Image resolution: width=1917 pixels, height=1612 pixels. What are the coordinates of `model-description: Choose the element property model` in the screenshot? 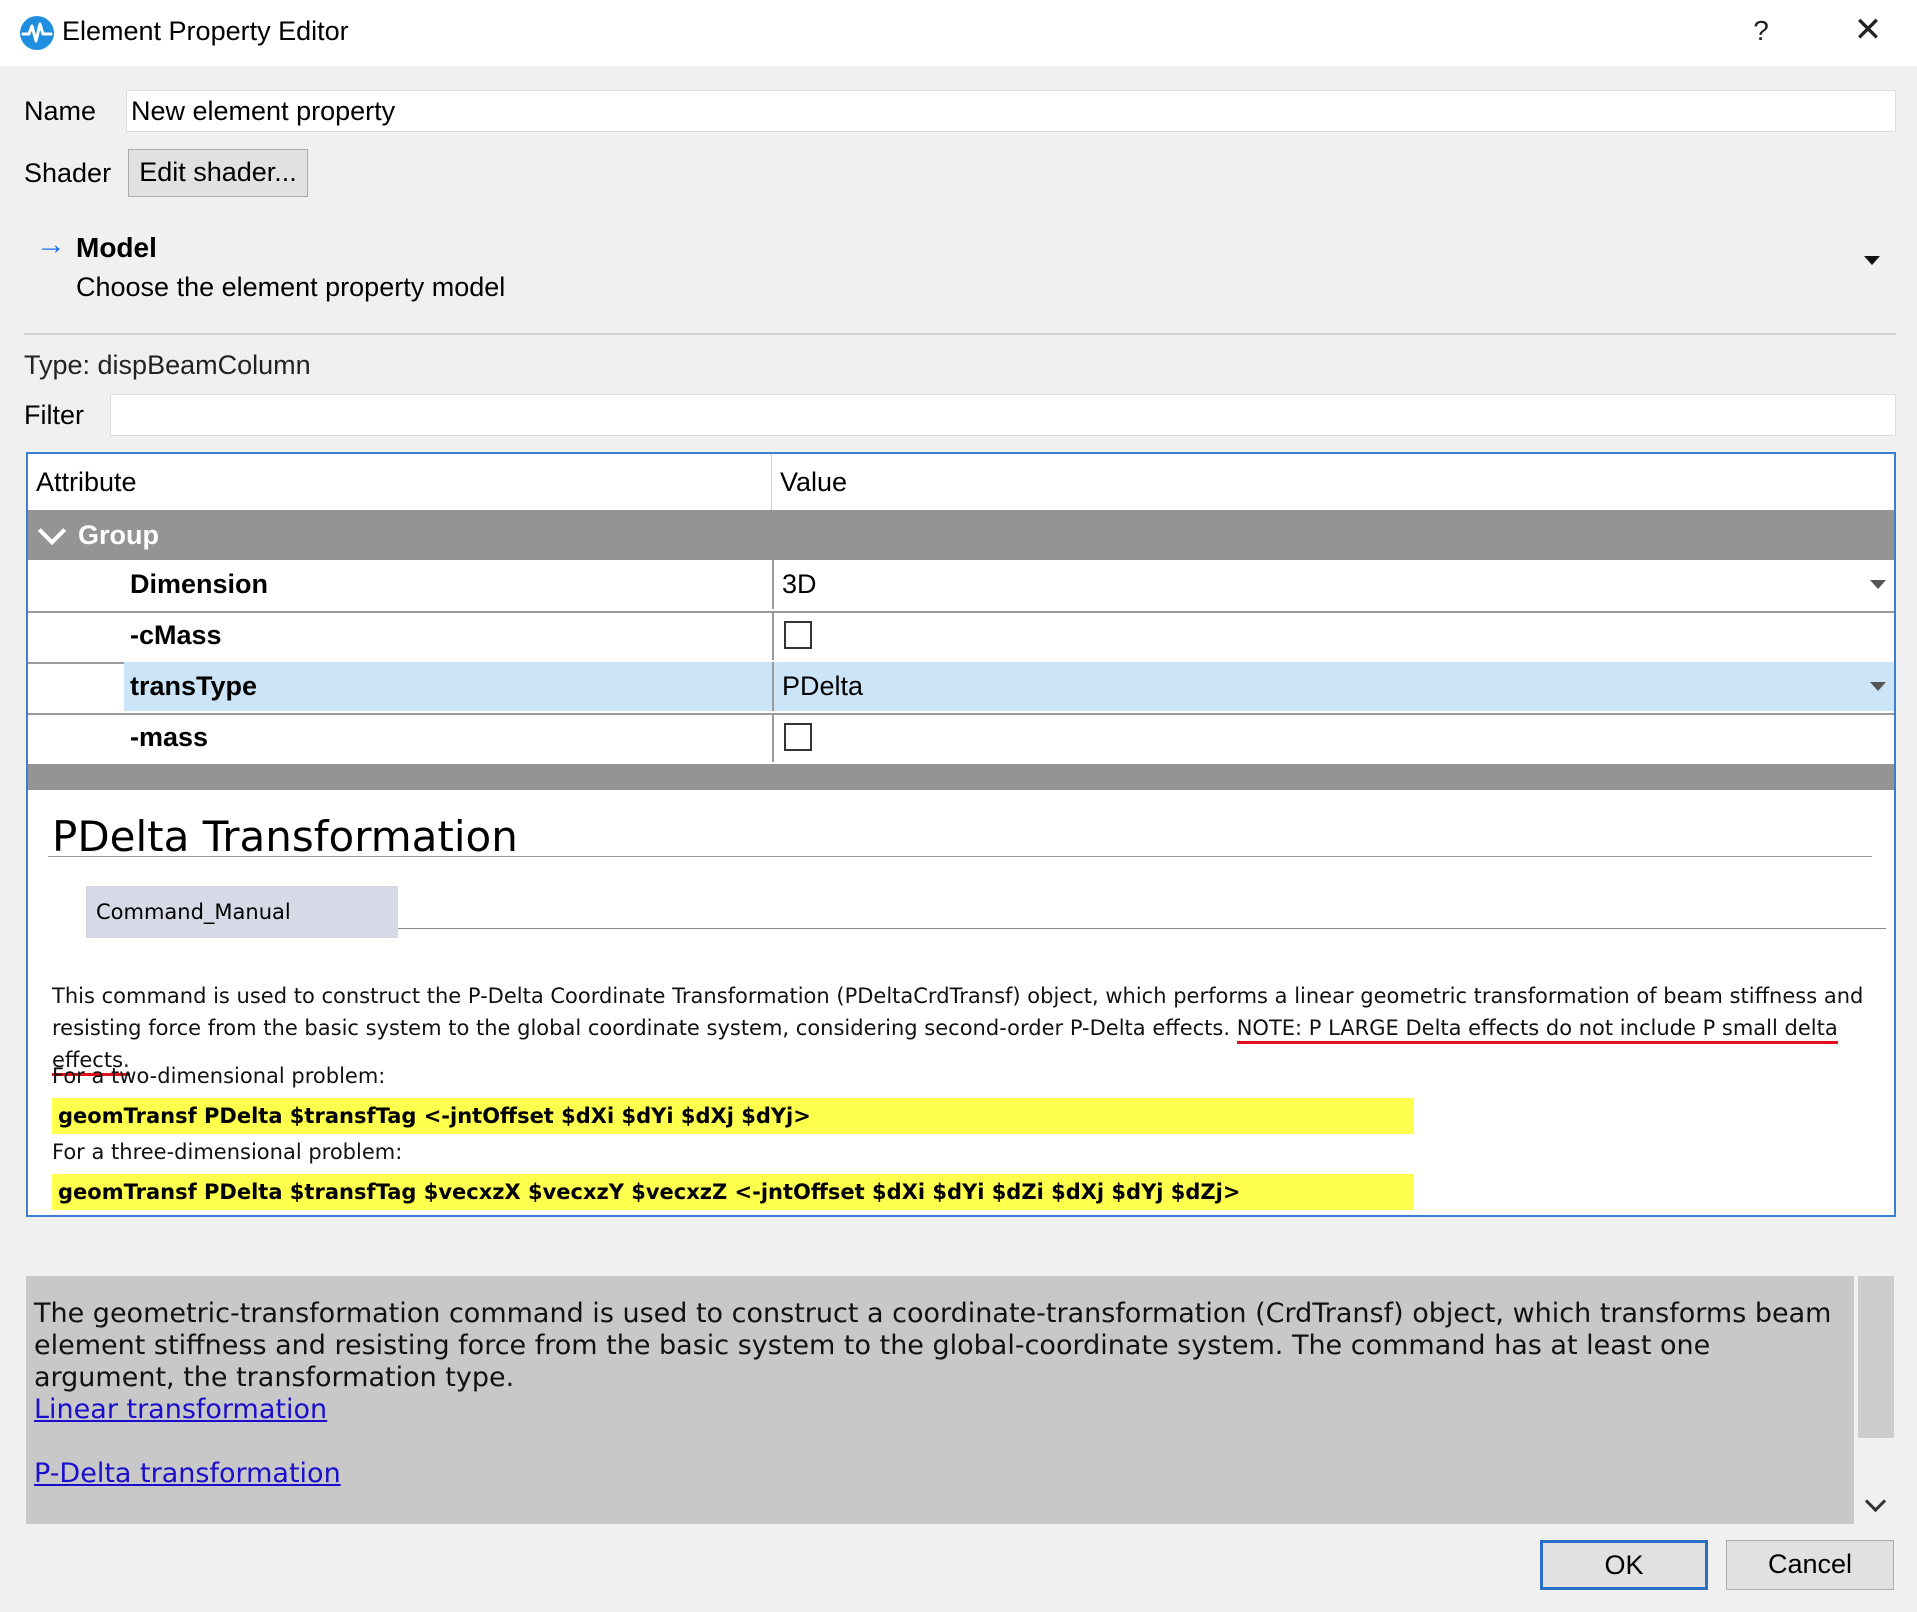 It's located at (291, 287).